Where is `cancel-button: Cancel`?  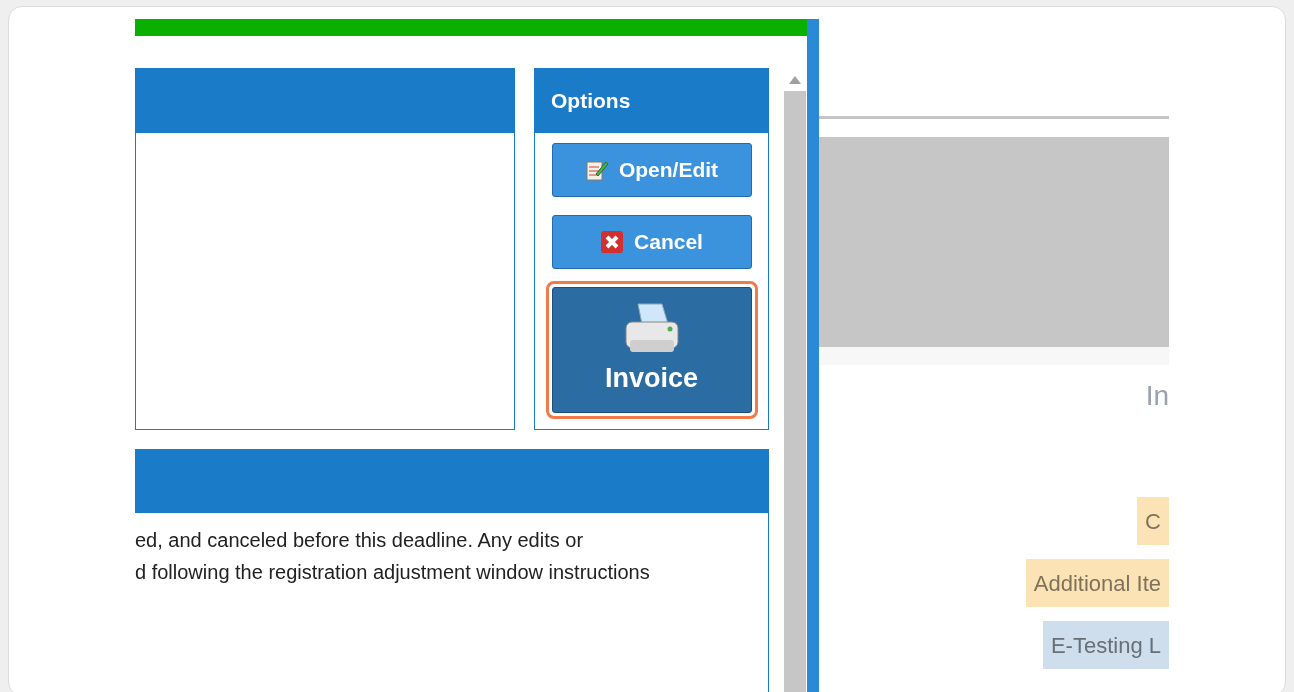
cancel-button: Cancel is located at coordinates (651, 242).